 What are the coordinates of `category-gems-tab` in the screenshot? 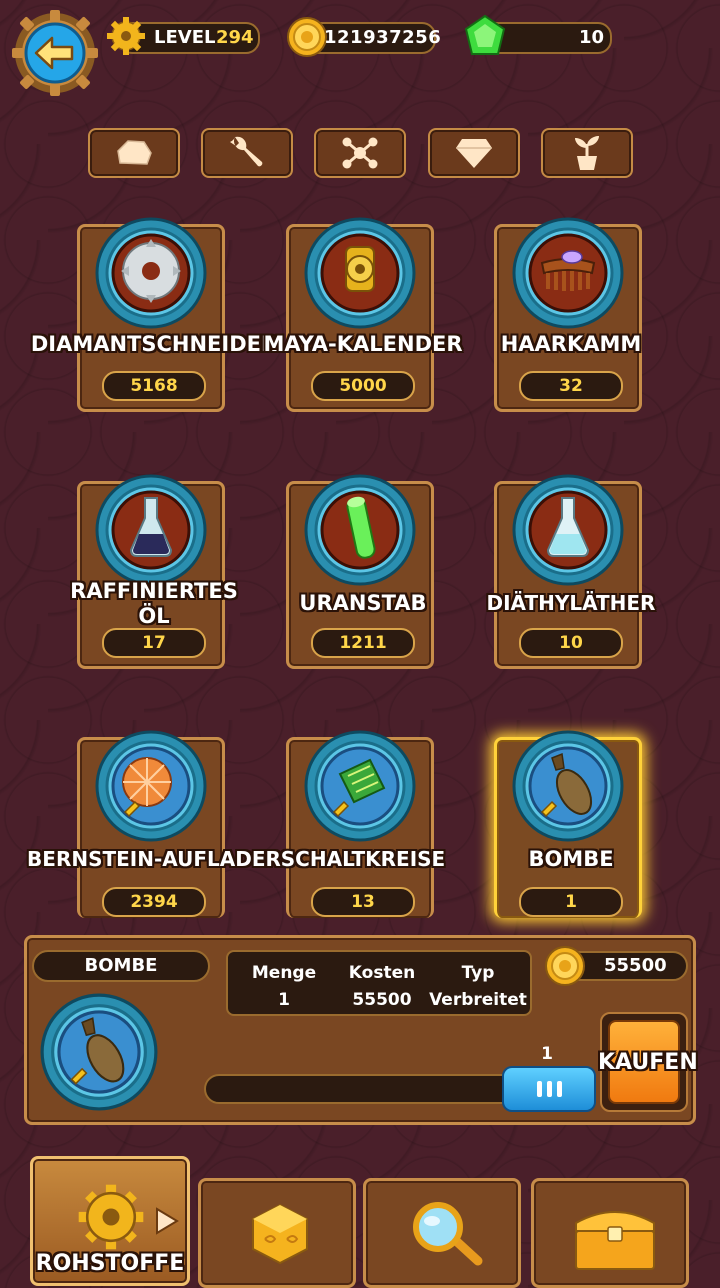 It's located at (474, 153).